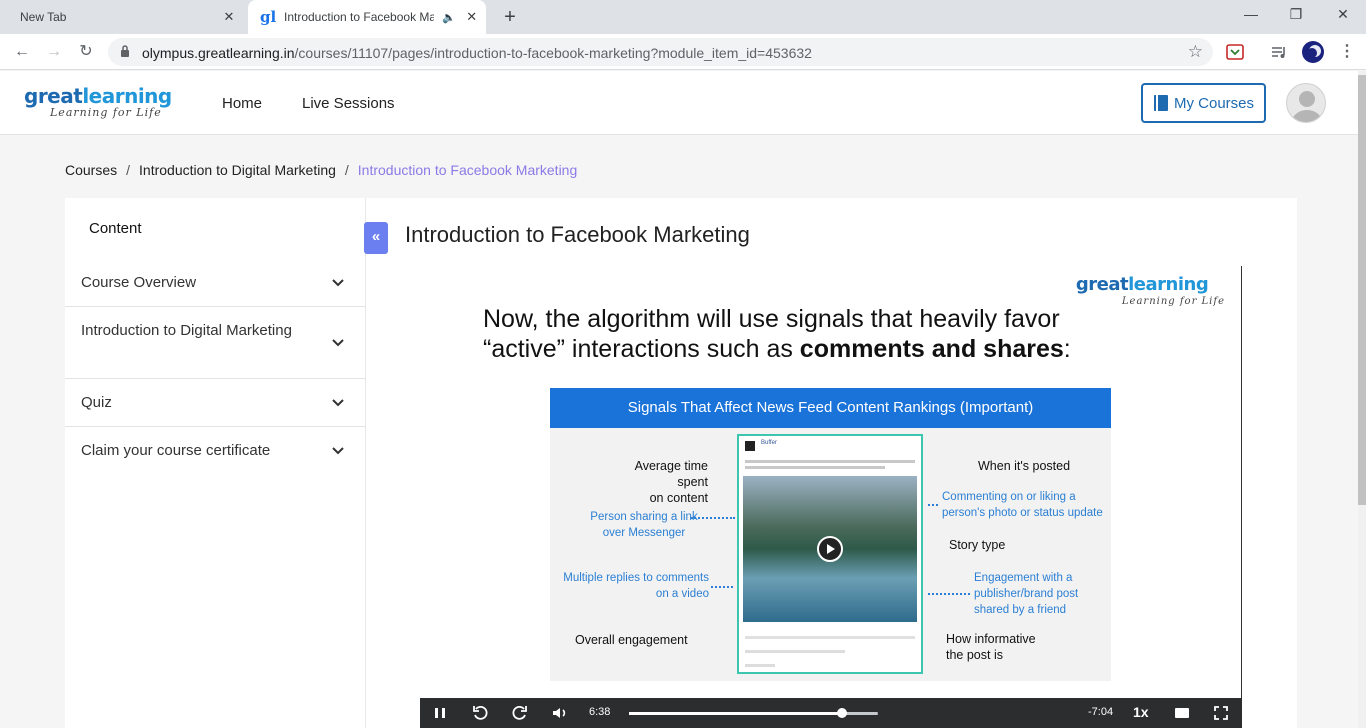 Image resolution: width=1366 pixels, height=728 pixels. Describe the element at coordinates (1067, 349) in the screenshot. I see `slide-heading-colon: :` at that location.